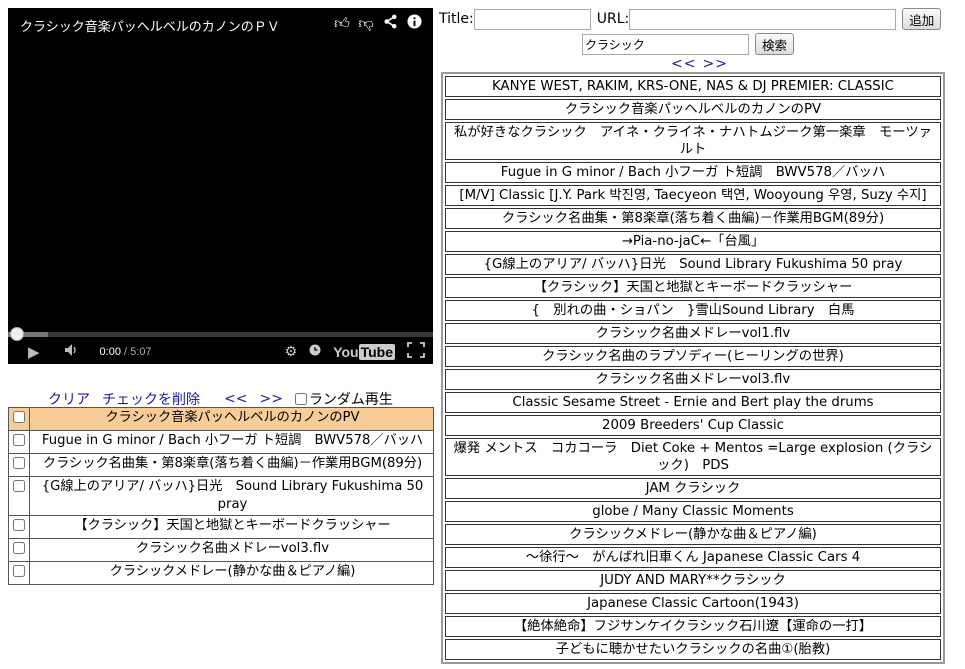 The height and width of the screenshot is (669, 965). What do you see at coordinates (151, 399) in the screenshot?
I see `delete-checked-link: チェックを削除` at bounding box center [151, 399].